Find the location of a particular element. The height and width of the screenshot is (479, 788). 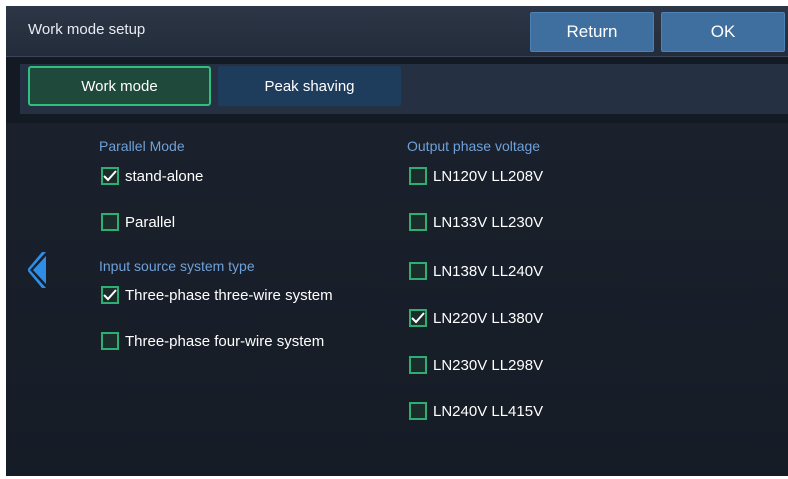

option-three-phase-three-wire: Three-phase three-wire system is located at coordinates (217, 295).